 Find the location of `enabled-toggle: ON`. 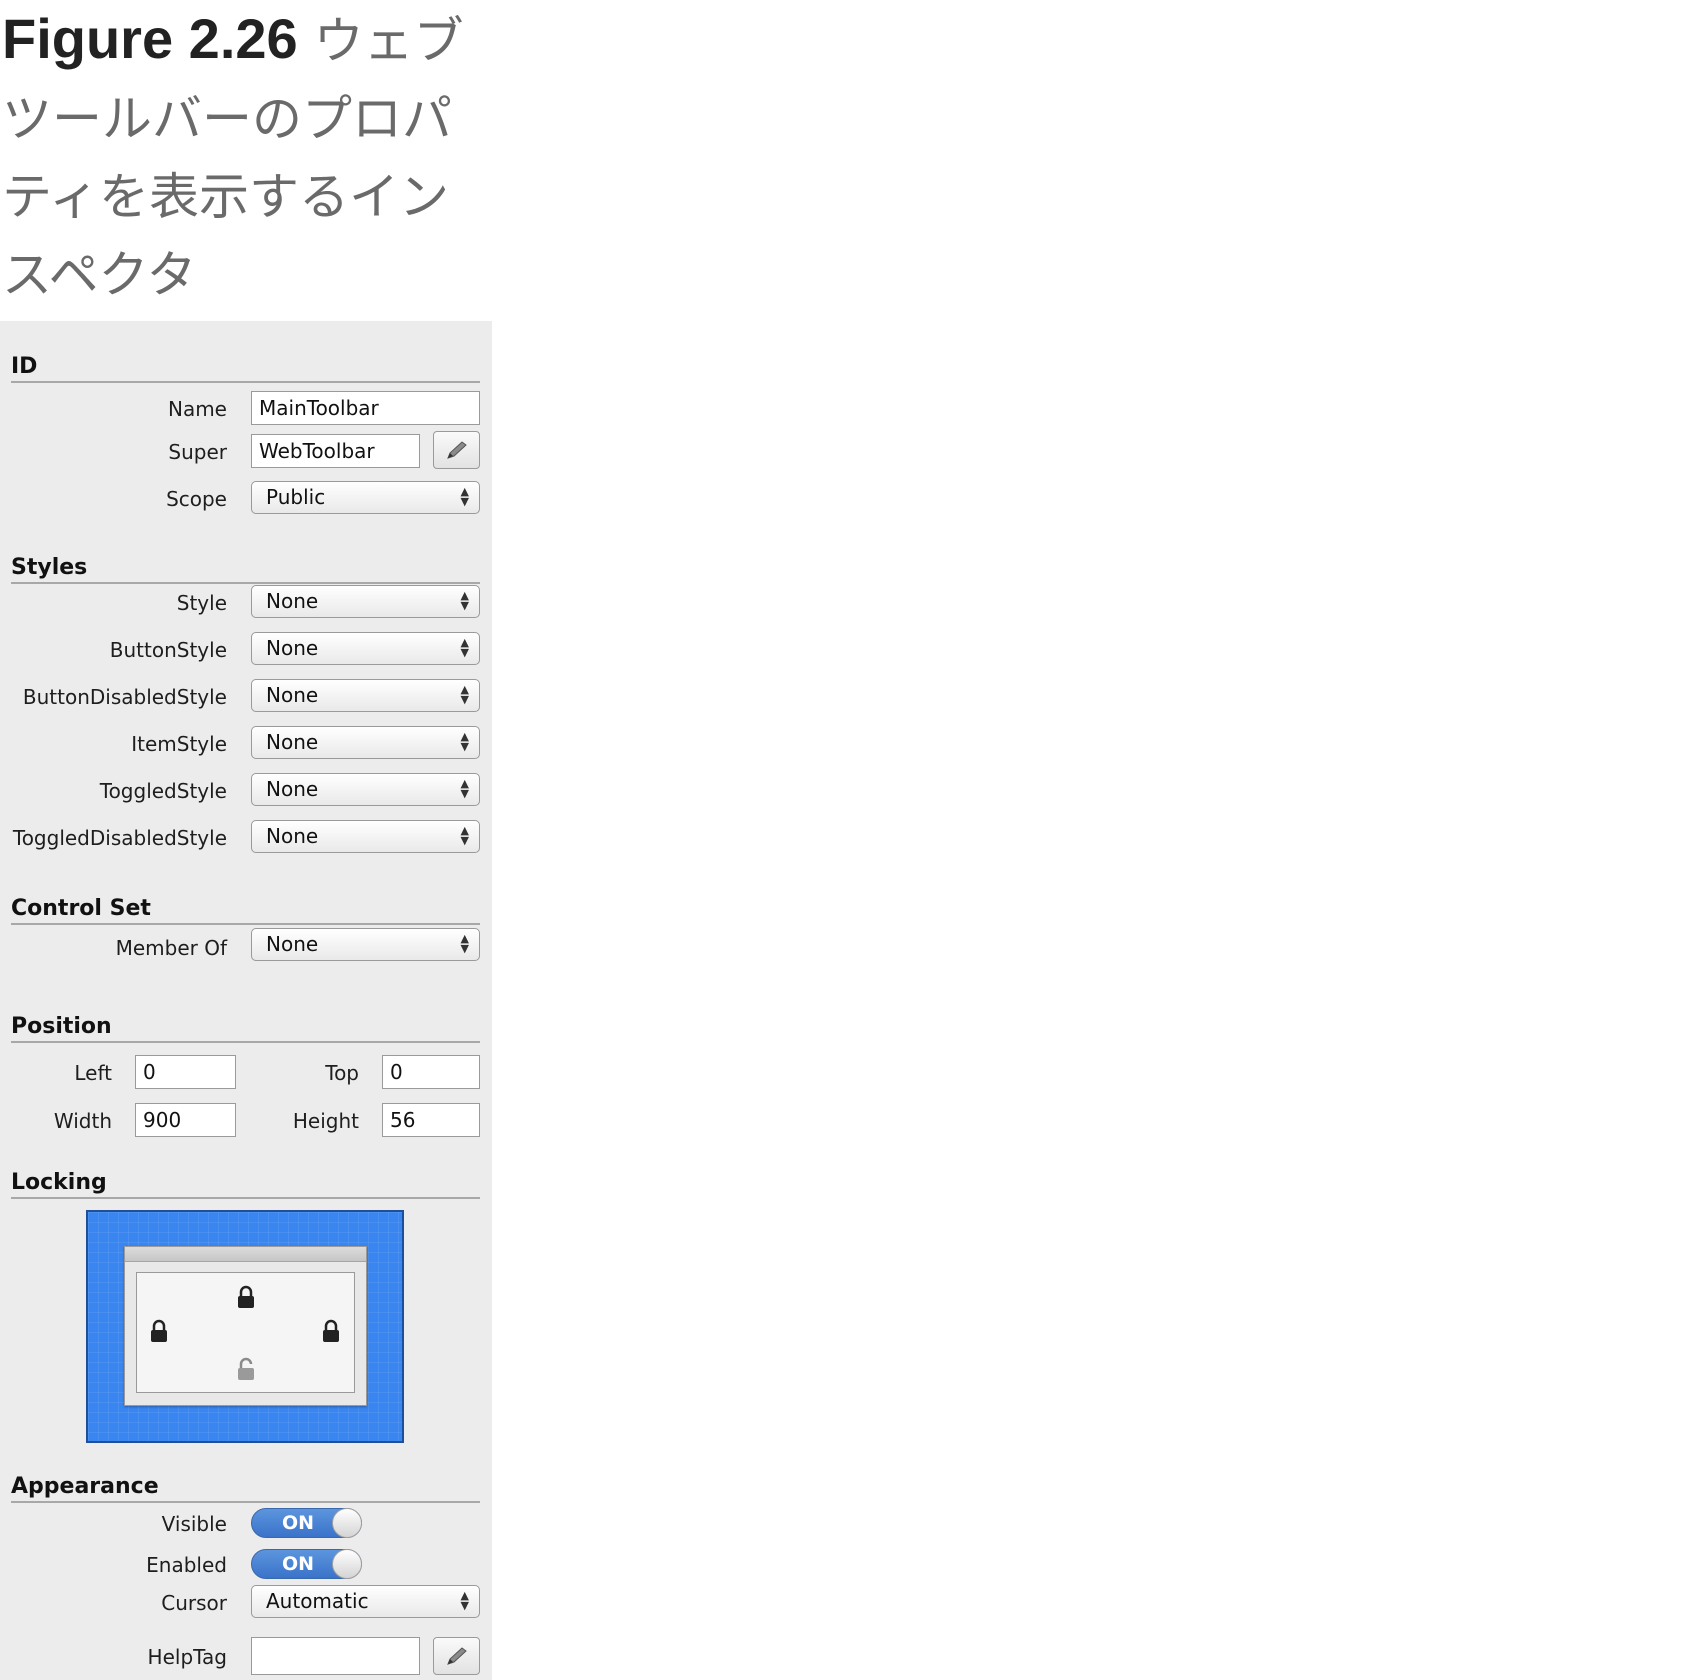

enabled-toggle: ON is located at coordinates (306, 1564).